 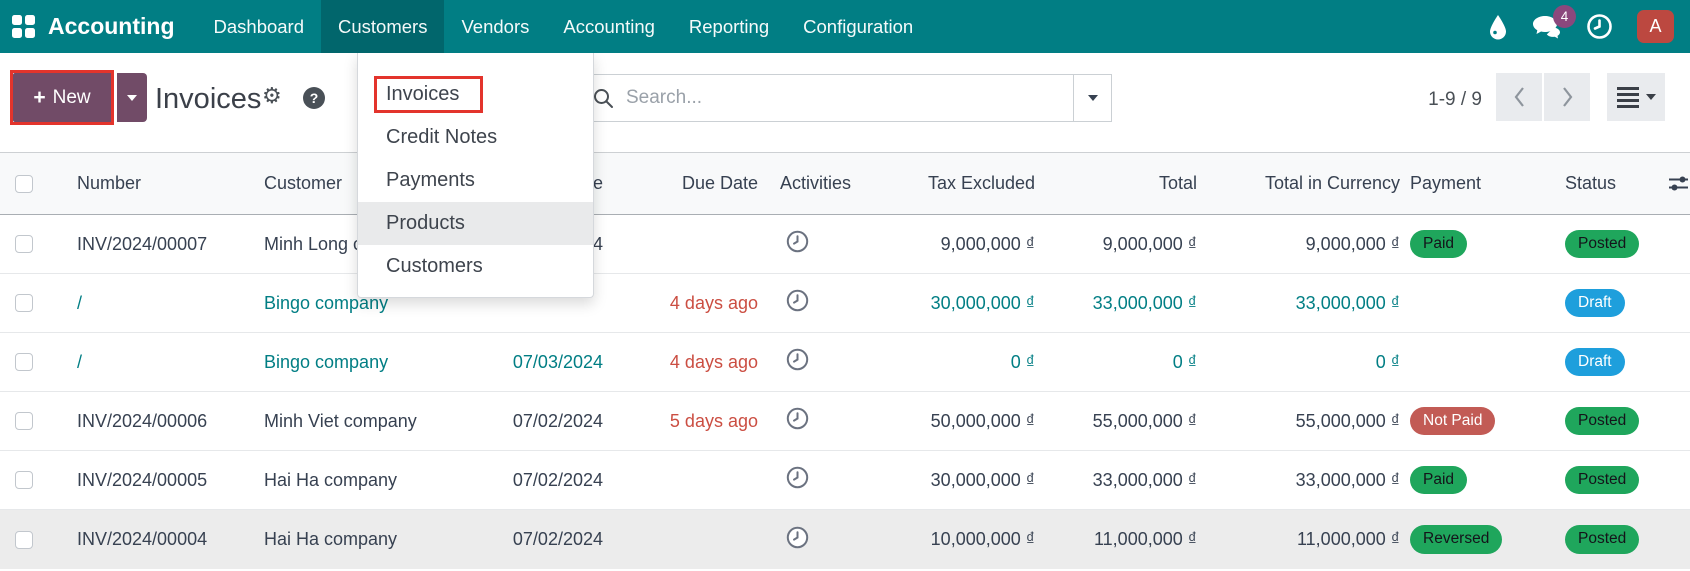 What do you see at coordinates (1602, 539) in the screenshot?
I see `status-badge: Posted` at bounding box center [1602, 539].